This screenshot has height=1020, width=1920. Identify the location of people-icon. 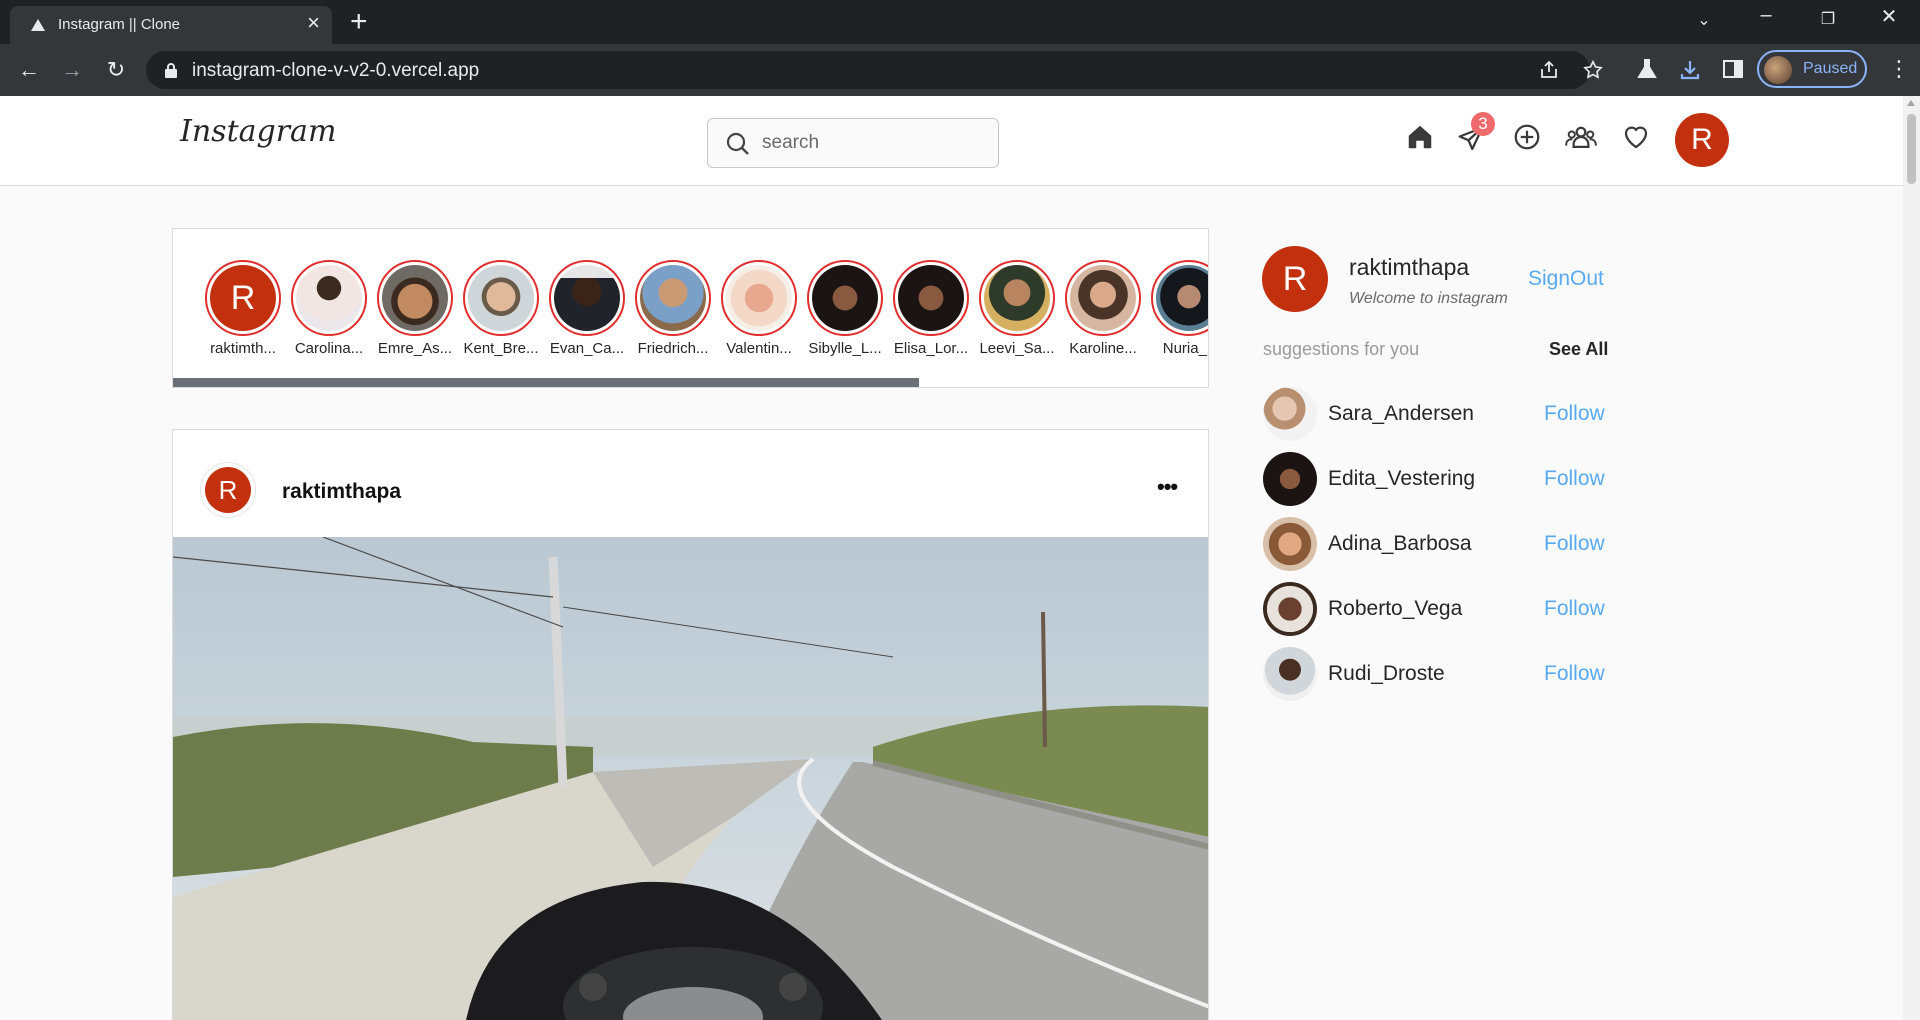
(1581, 137).